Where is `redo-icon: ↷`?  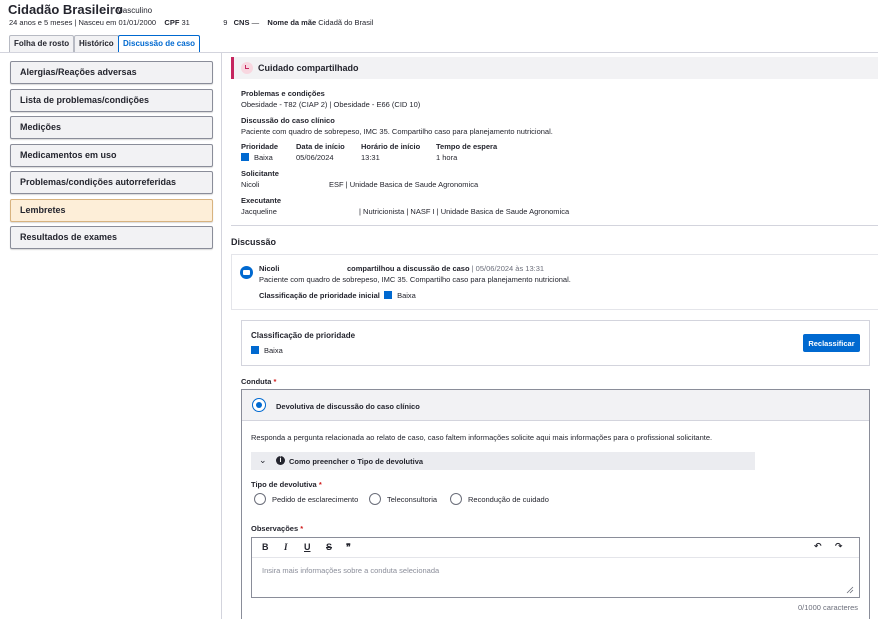 redo-icon: ↷ is located at coordinates (839, 547).